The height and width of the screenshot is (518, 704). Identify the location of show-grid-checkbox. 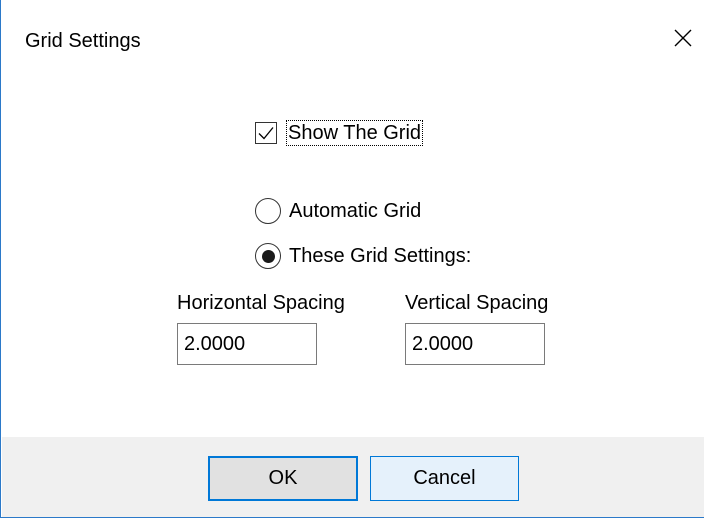
(266, 133).